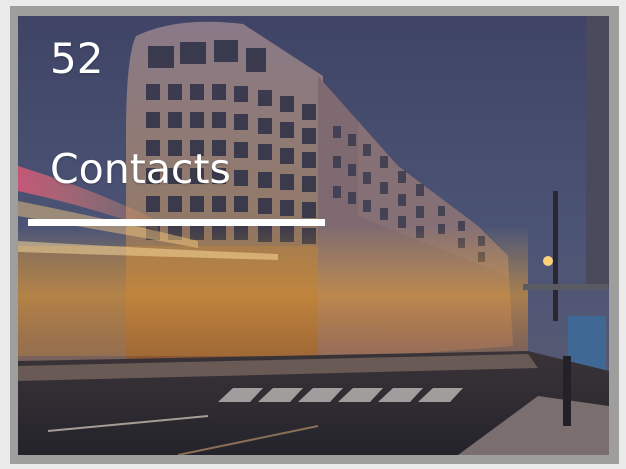 The height and width of the screenshot is (469, 626). What do you see at coordinates (176, 222) in the screenshot?
I see `title-underline` at bounding box center [176, 222].